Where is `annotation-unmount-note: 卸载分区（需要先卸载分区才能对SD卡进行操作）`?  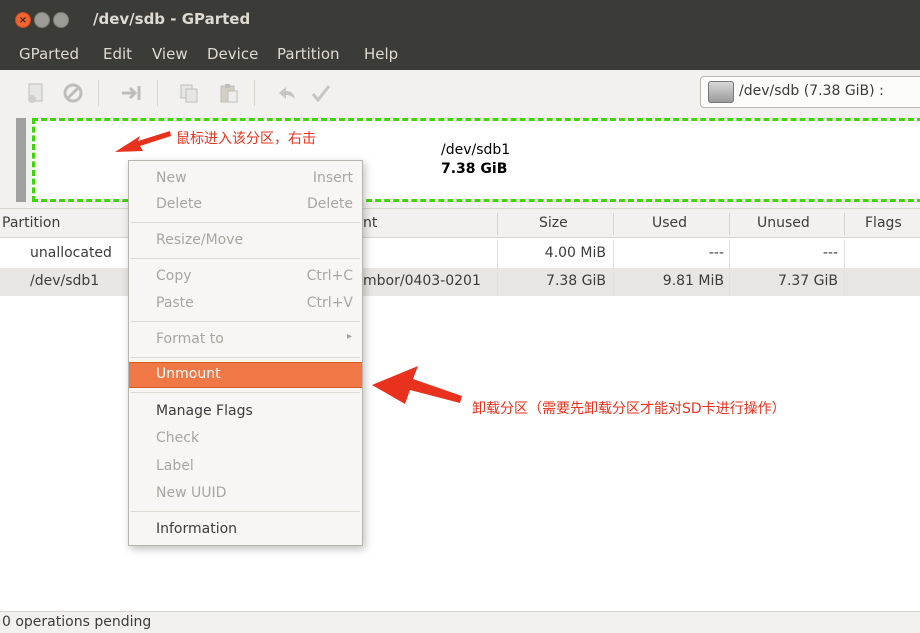
annotation-unmount-note: 卸载分区（需要先卸载分区才能对SD卡进行操作） is located at coordinates (629, 409).